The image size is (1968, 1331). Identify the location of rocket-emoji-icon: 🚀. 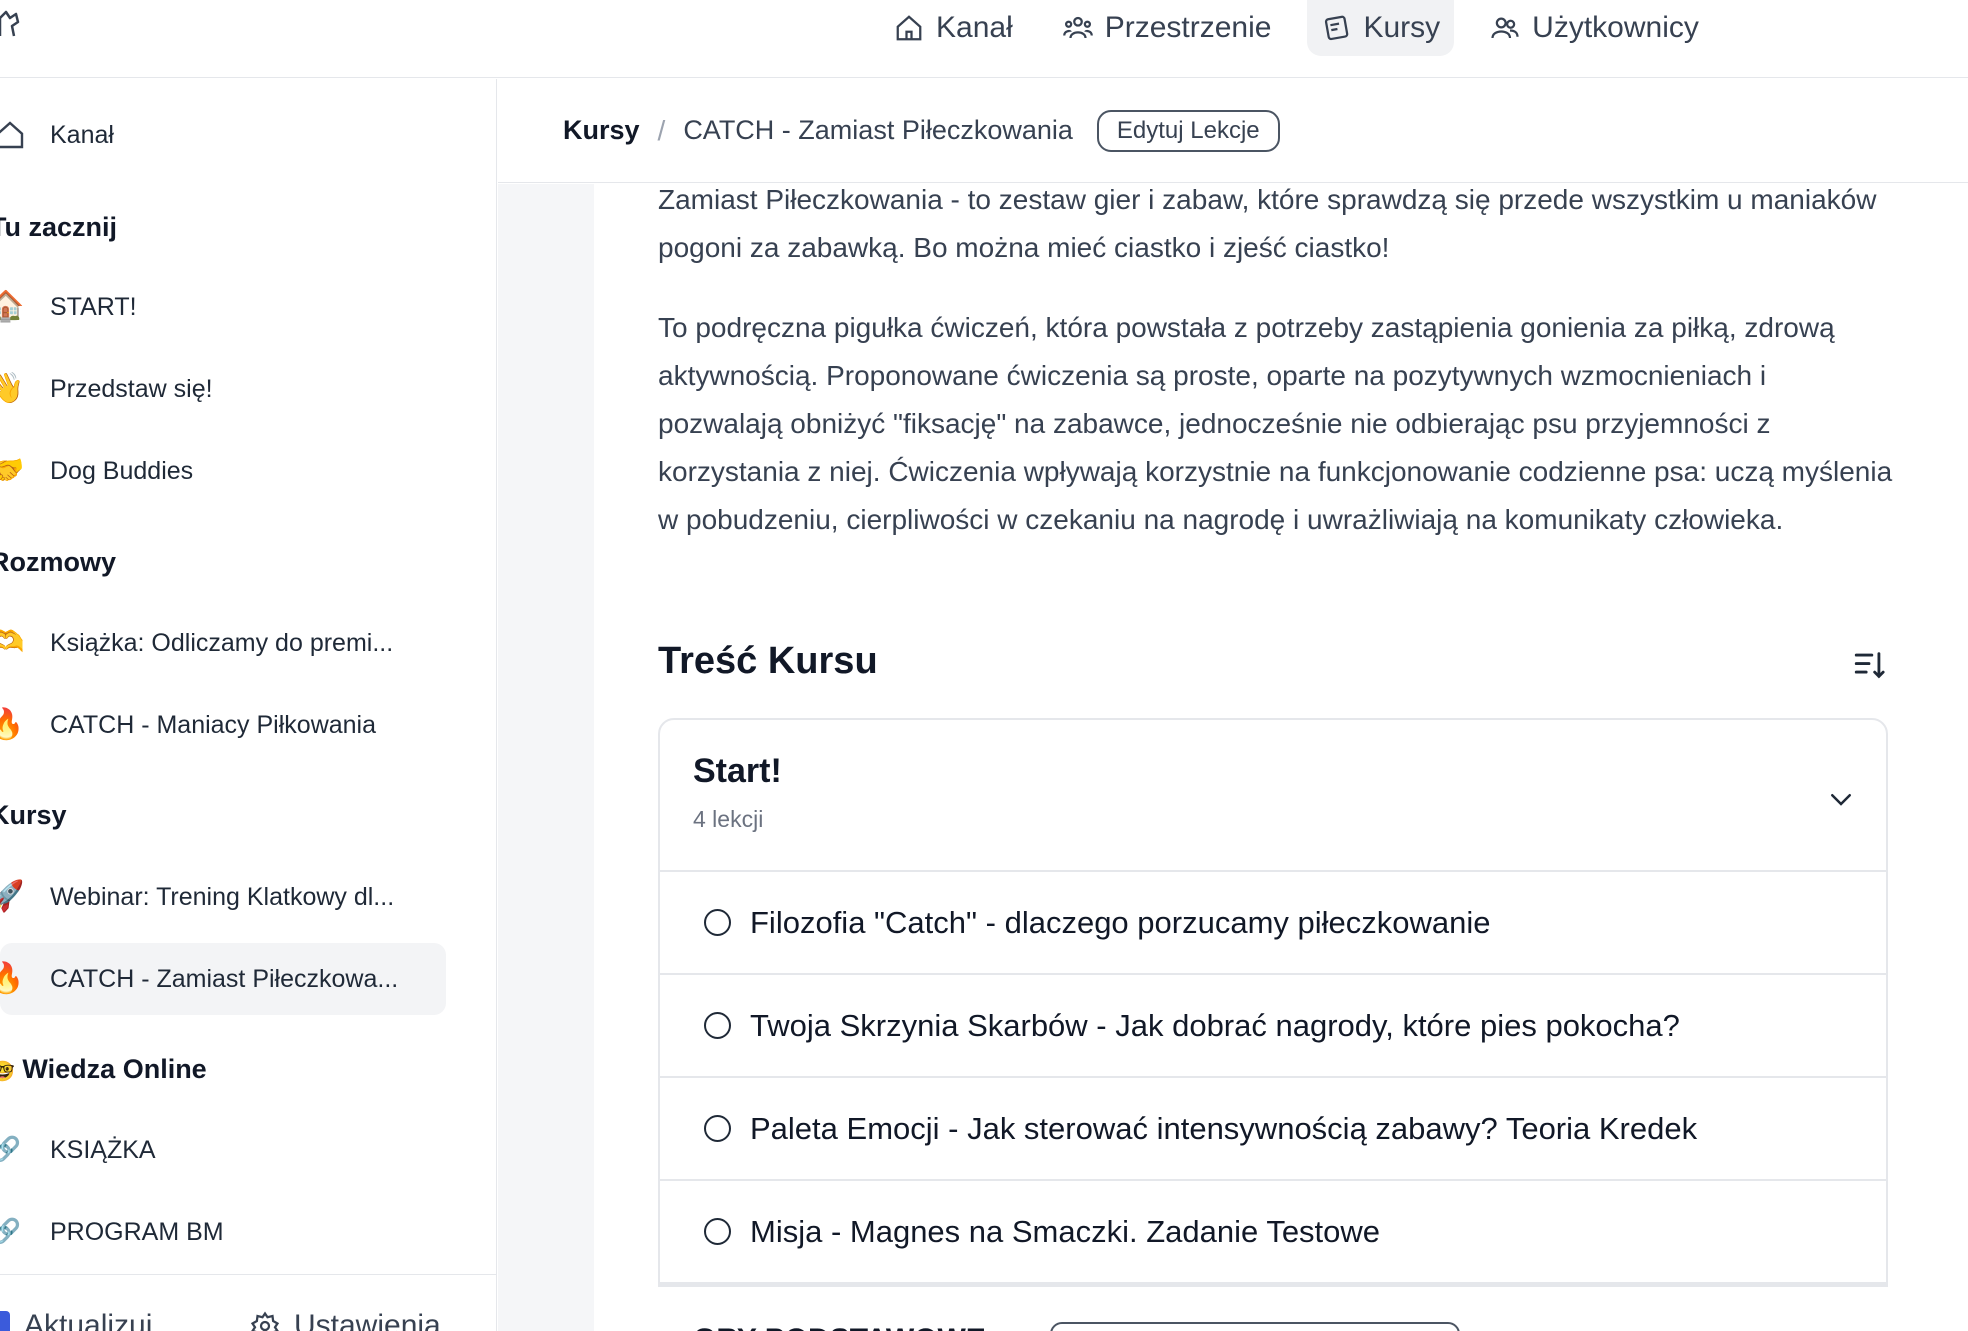
(12, 896).